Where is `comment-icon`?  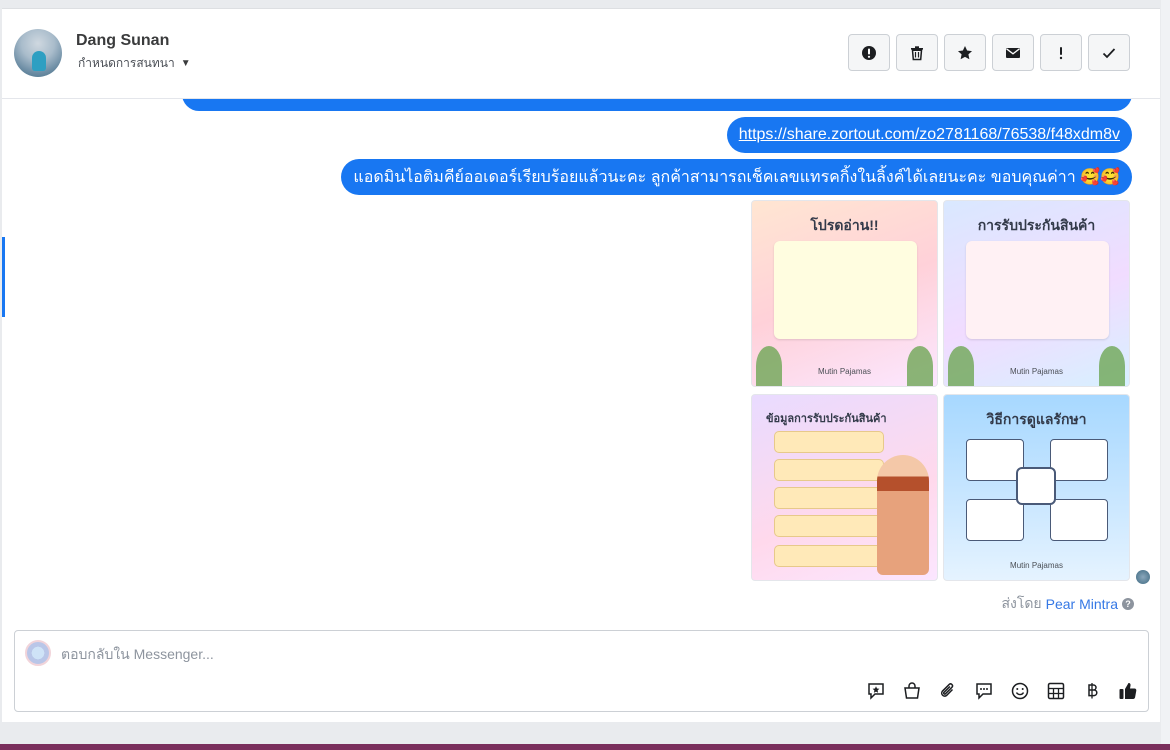
comment-icon is located at coordinates (984, 691).